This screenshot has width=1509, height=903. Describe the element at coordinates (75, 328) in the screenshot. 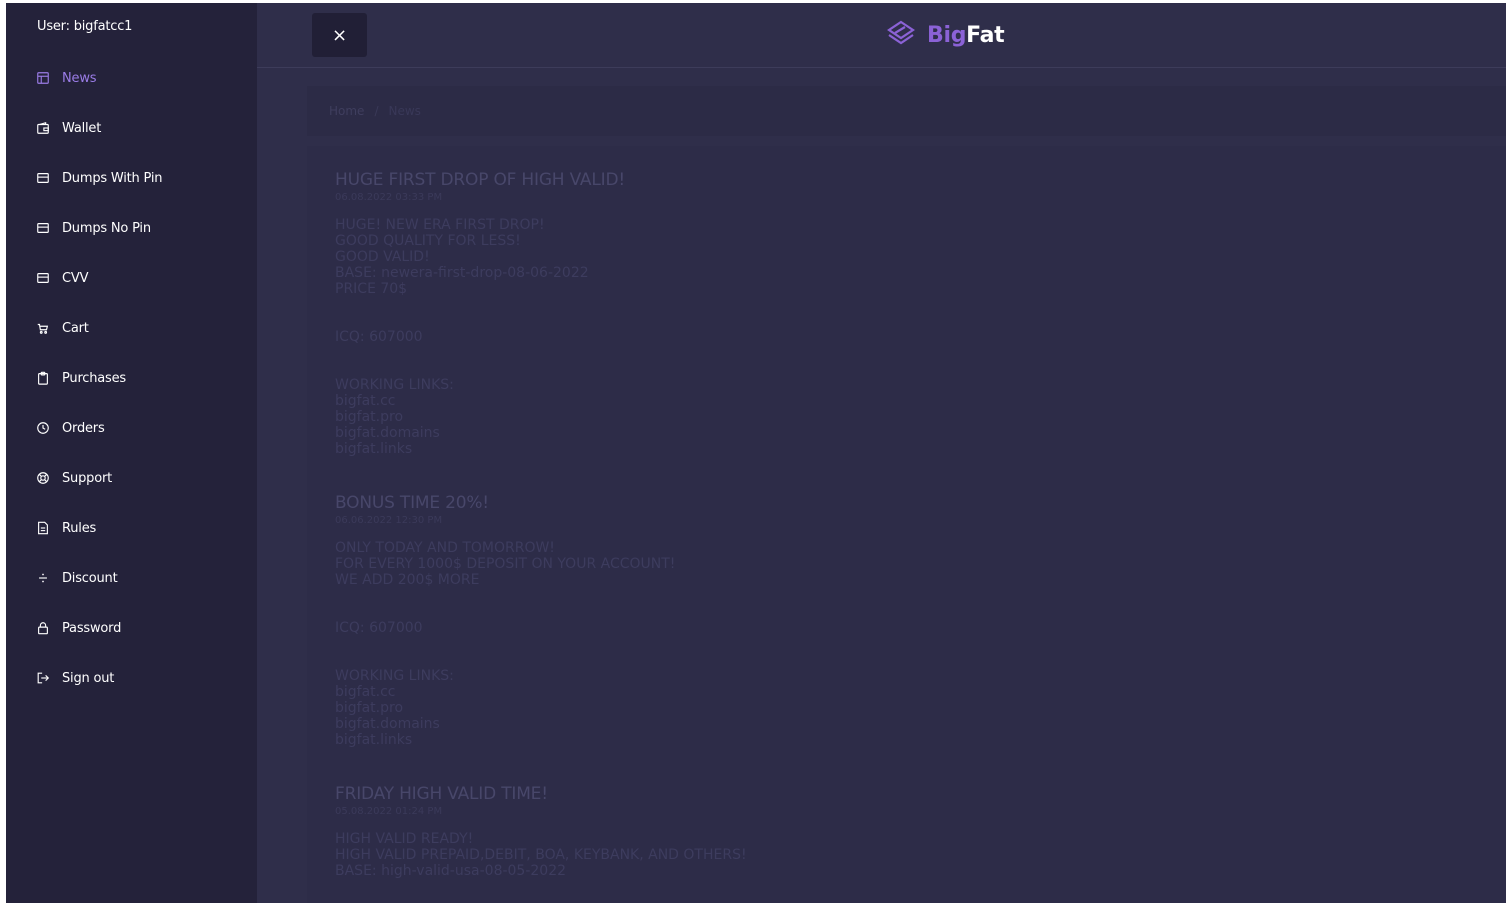

I see `sidebar-item-label: Cart` at that location.